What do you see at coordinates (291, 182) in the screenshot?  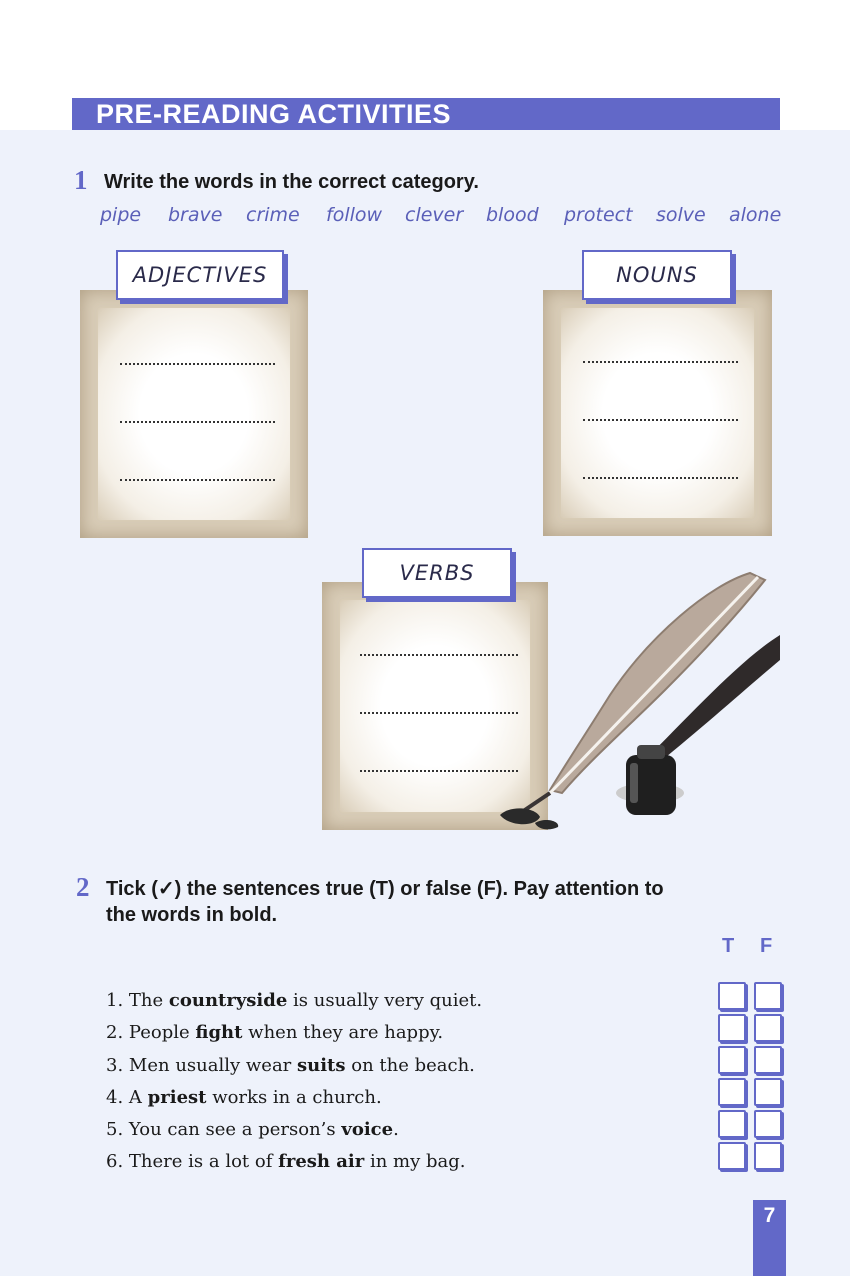 I see `exercise-1-instruction: Write the words in the correct category.` at bounding box center [291, 182].